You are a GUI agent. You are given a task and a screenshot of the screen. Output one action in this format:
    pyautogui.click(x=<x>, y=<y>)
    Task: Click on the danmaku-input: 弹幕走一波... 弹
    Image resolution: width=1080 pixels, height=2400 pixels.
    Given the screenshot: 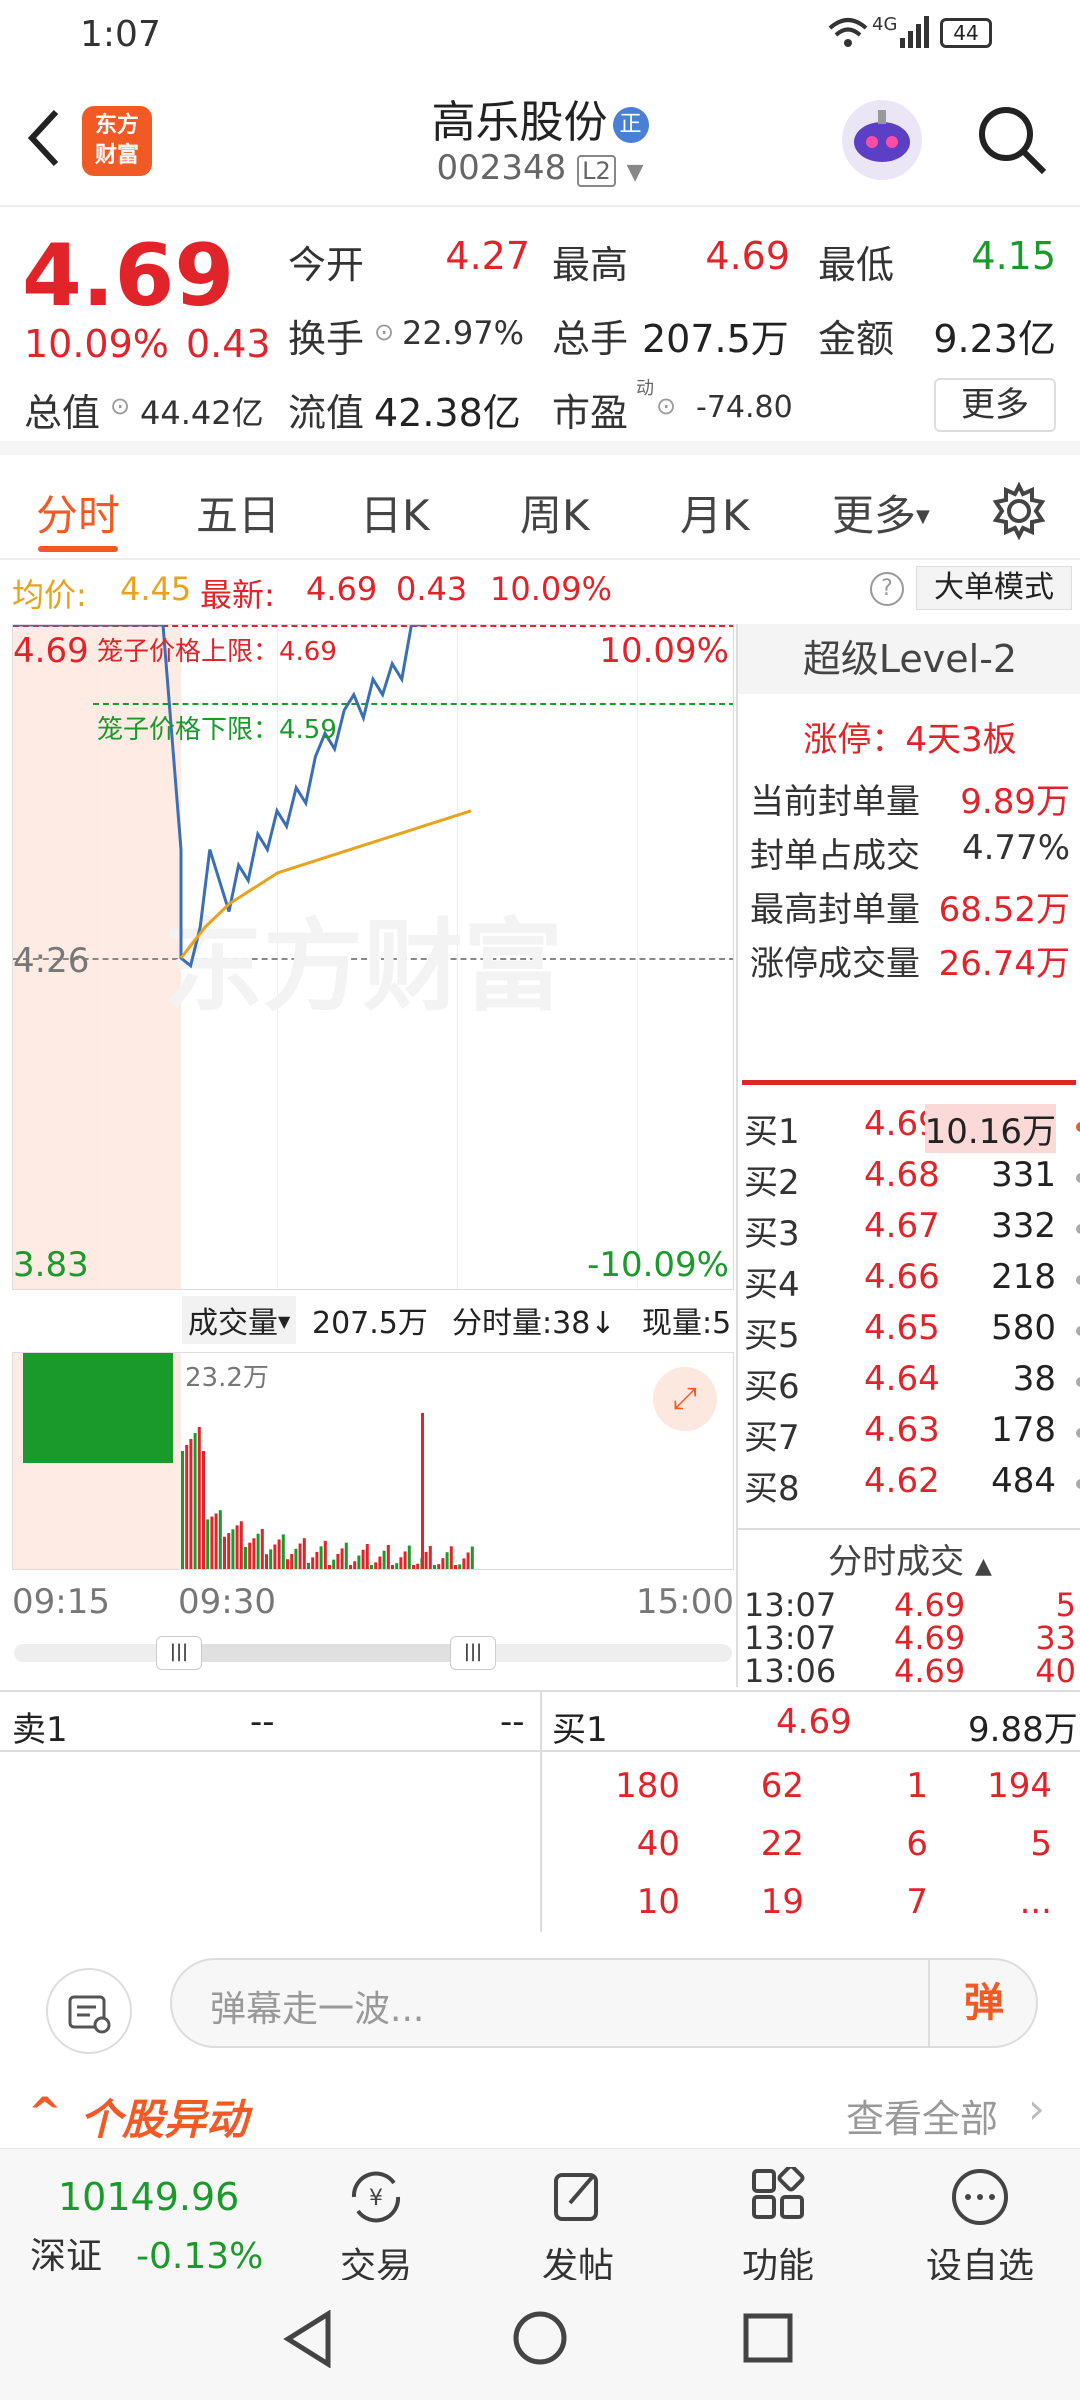 What is the action you would take?
    pyautogui.click(x=604, y=2003)
    